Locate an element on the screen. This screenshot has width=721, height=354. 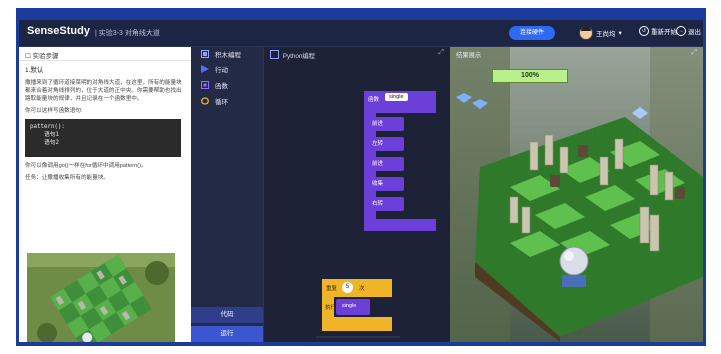
block-category-panel: 积木编程 行动 函数 循环 代码 运行 is located at coordinates (227, 194).